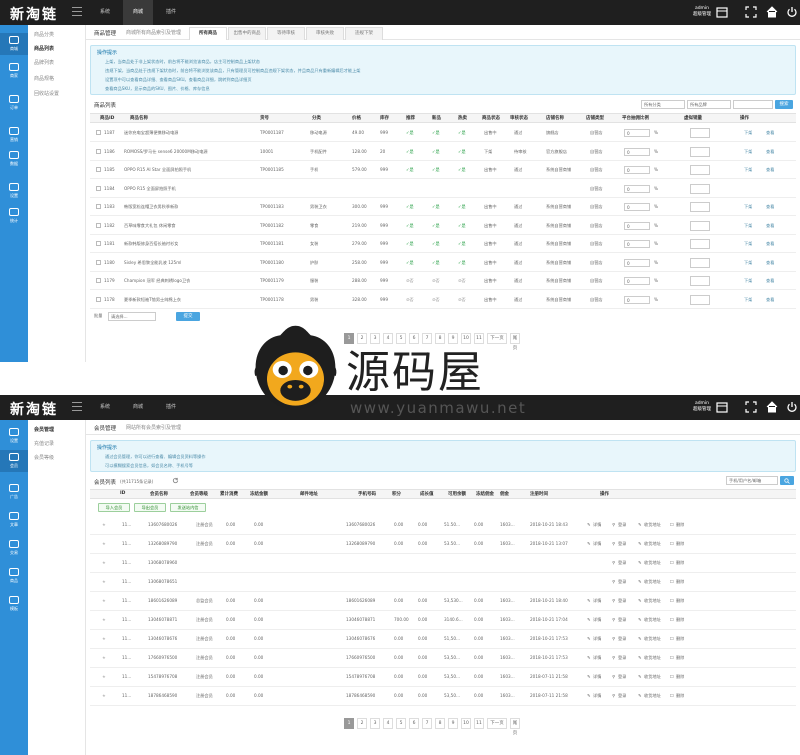  I want to click on column-header: 商品名称, so click(139, 118).